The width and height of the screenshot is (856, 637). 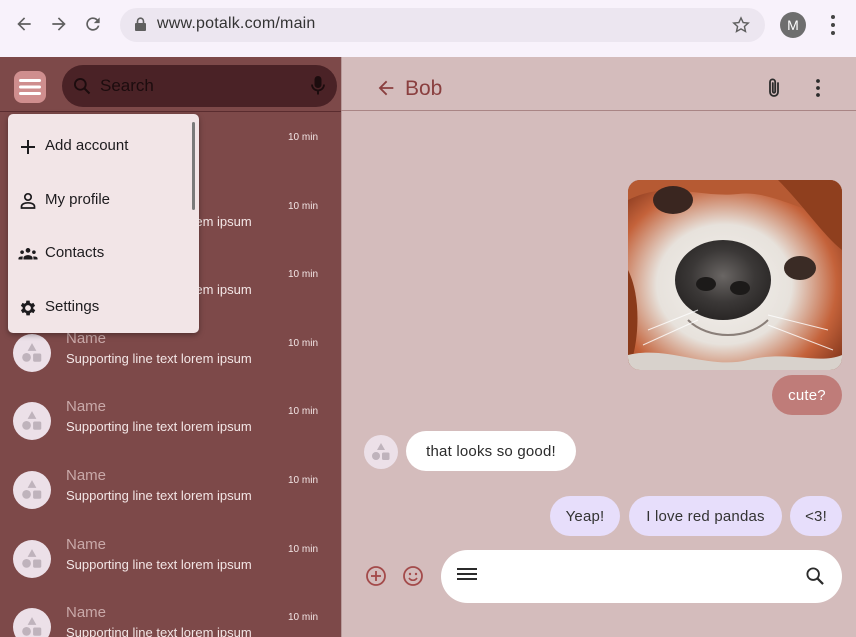 I want to click on menu-item-contacts: Contacts, so click(x=100, y=254).